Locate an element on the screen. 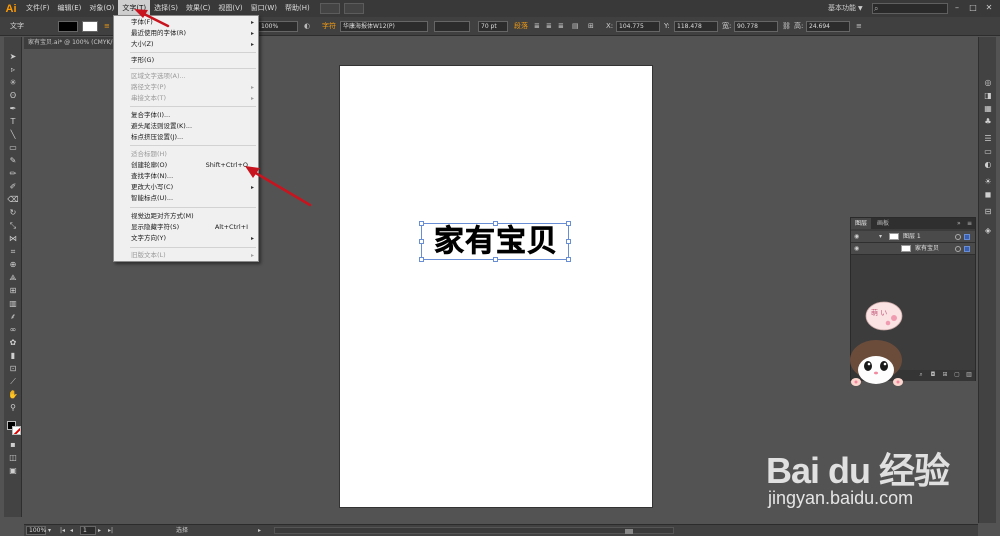 This screenshot has width=1000, height=536. swatches-icon: ▦ is located at coordinates (988, 108).